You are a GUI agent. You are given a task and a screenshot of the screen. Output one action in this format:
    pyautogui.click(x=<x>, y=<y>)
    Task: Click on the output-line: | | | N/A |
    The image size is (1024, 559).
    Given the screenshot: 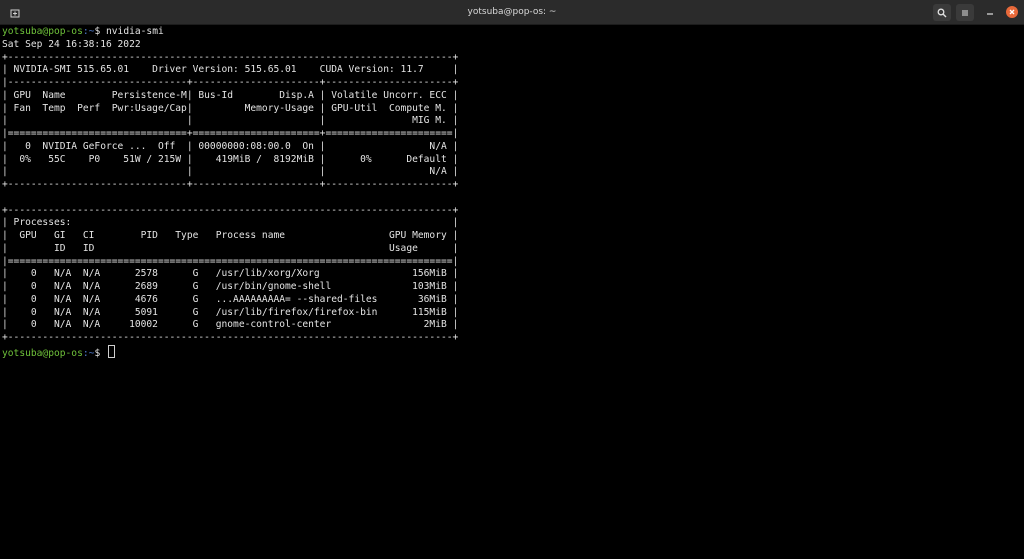 What is the action you would take?
    pyautogui.click(x=230, y=172)
    